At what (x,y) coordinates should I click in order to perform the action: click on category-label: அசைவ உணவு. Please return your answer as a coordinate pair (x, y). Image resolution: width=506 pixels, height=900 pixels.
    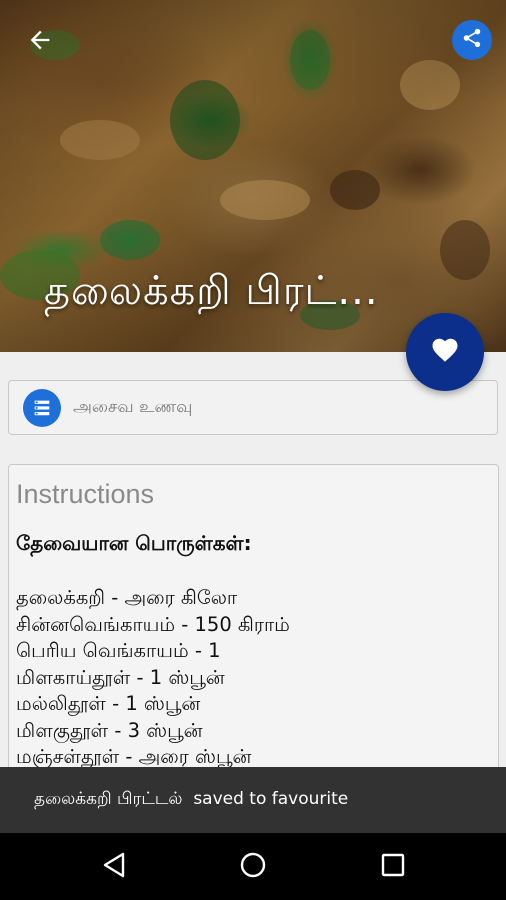
    Looking at the image, I should click on (133, 406).